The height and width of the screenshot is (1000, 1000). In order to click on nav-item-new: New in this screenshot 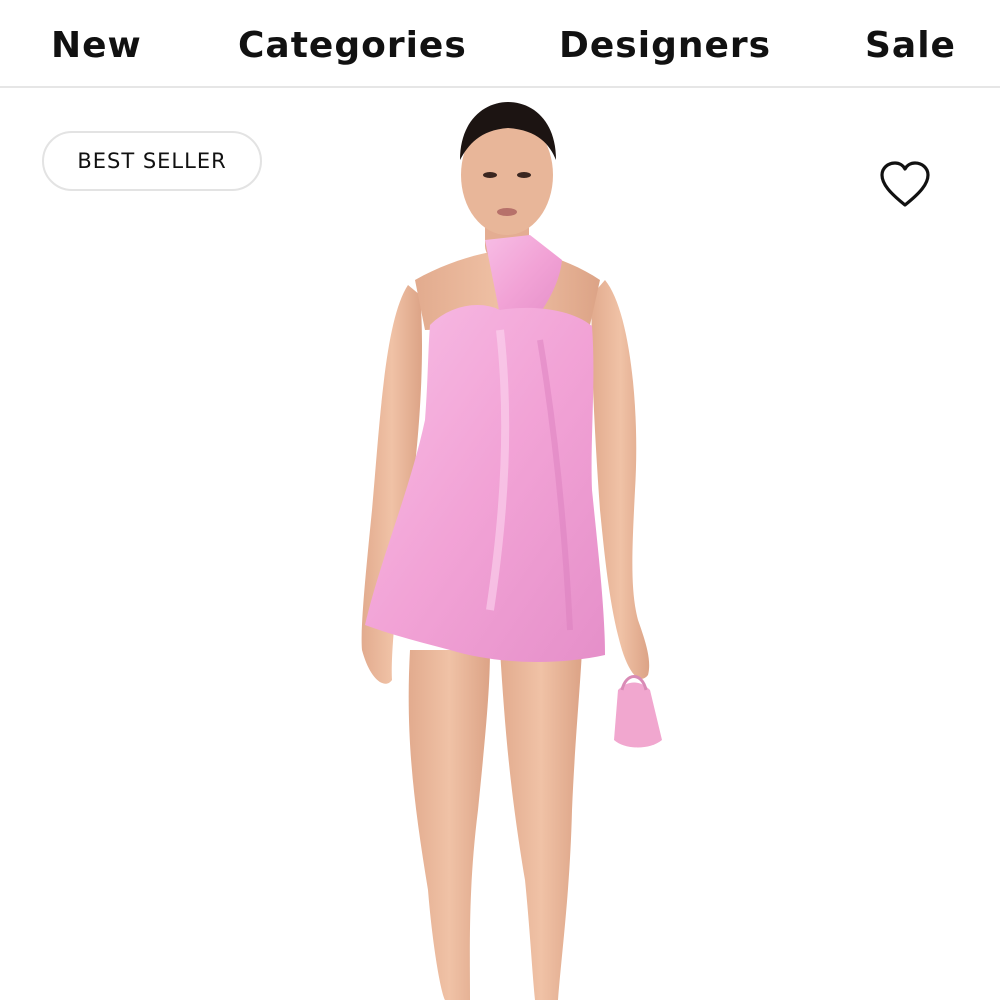, I will do `click(96, 46)`.